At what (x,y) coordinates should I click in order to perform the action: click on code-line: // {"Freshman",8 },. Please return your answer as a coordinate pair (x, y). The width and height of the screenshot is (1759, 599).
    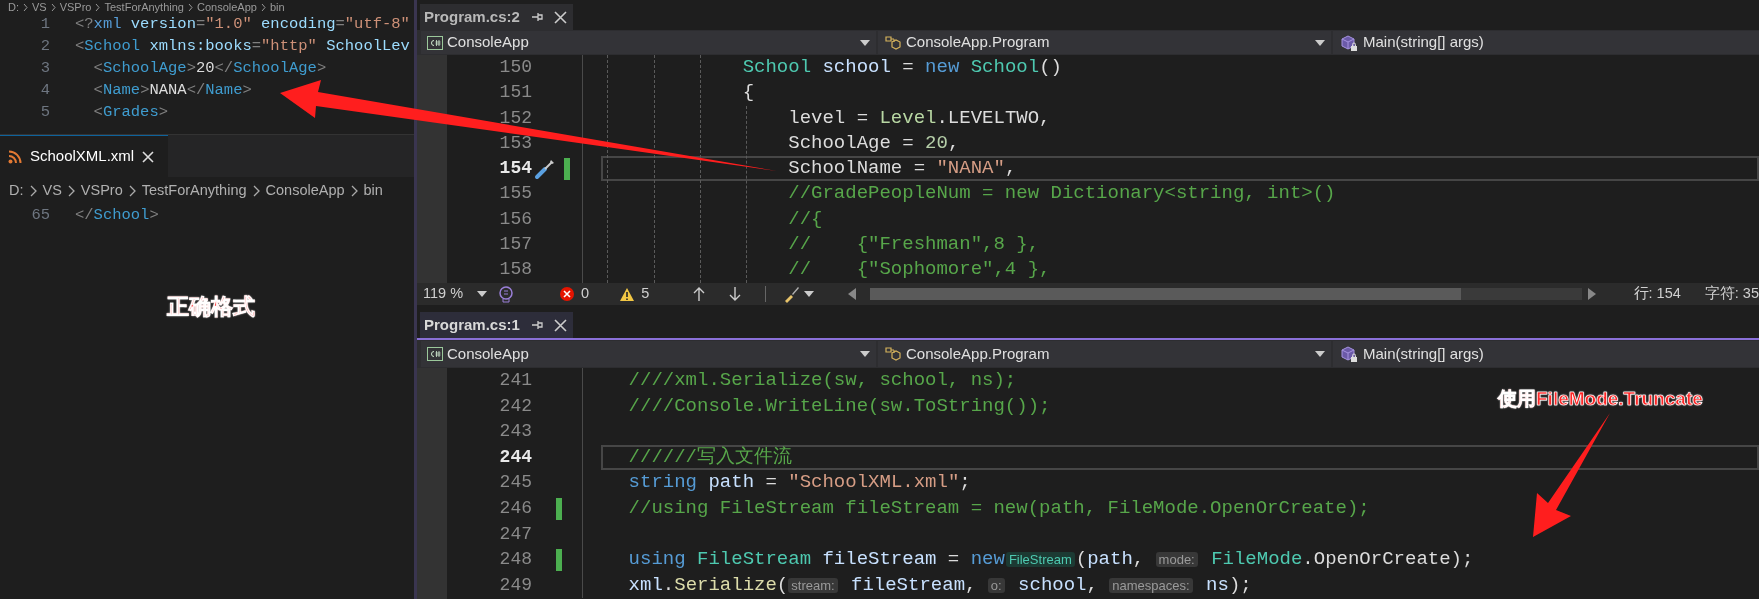
    Looking at the image, I should click on (913, 245).